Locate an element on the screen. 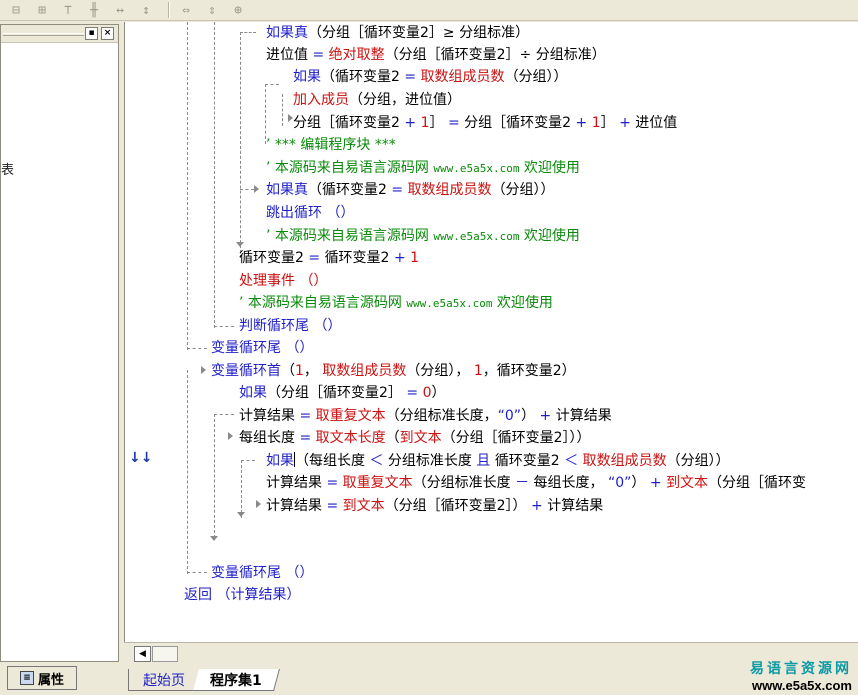  code-line-7: ’ 本源码来自易语言源码网 www.e5a5x.com 欢迎使用 is located at coordinates (423, 168).